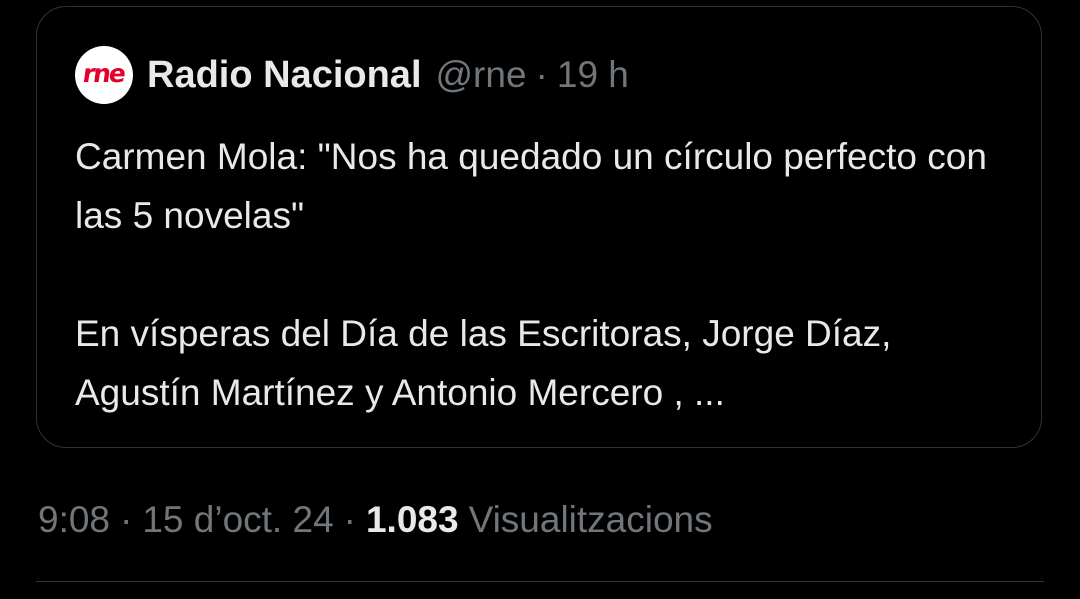  I want to click on rne-logo: rne, so click(104, 73).